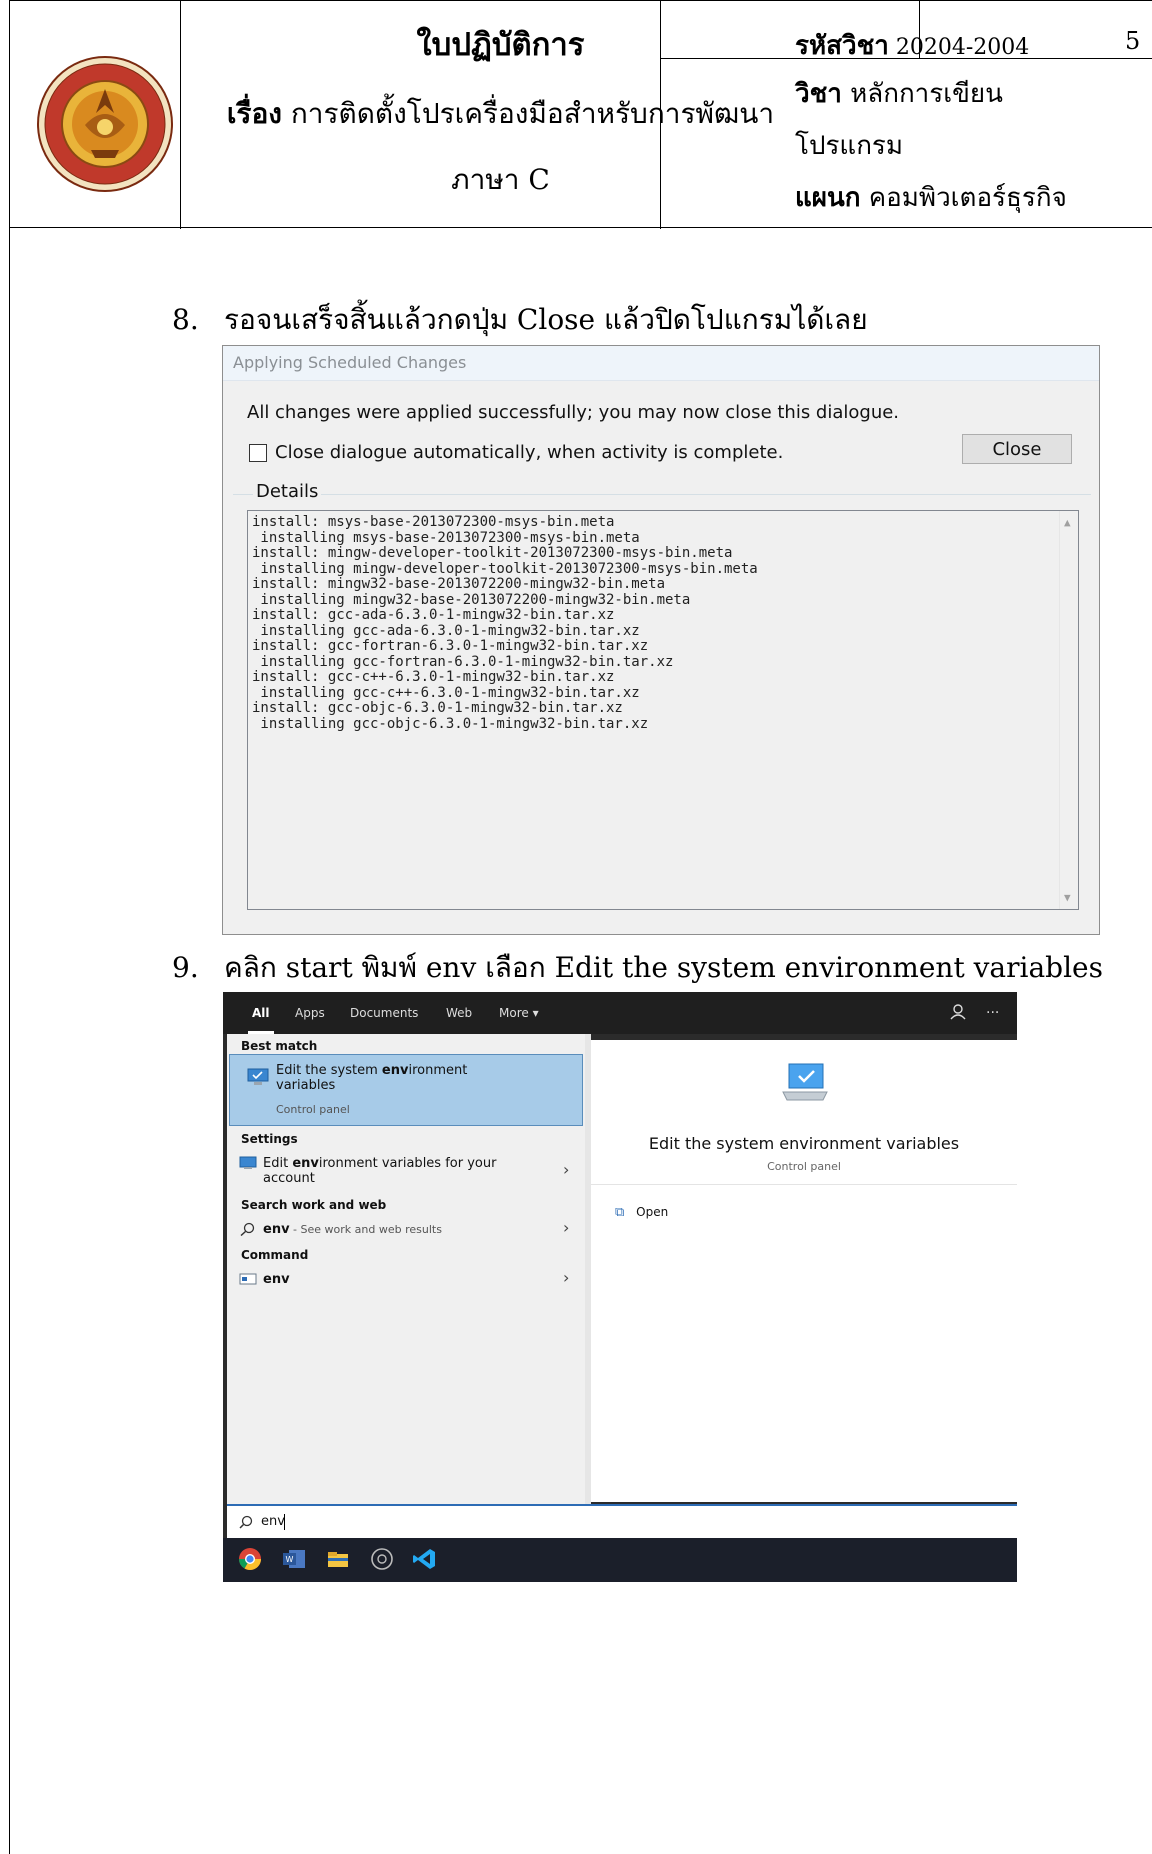  What do you see at coordinates (424, 1559) in the screenshot?
I see `vscode-icon` at bounding box center [424, 1559].